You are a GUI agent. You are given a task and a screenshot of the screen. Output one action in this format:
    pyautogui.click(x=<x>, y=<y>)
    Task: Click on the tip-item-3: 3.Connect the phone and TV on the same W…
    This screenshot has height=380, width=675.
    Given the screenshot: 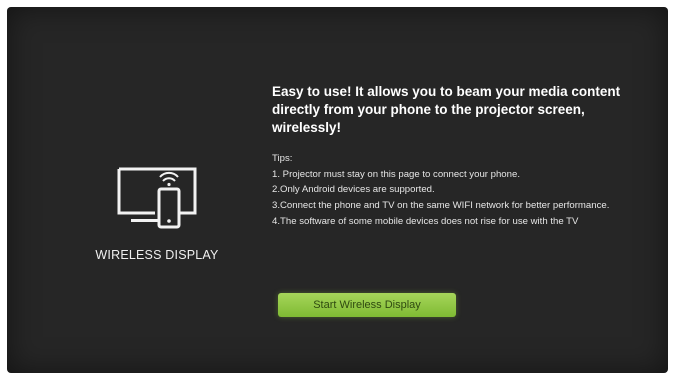 What is the action you would take?
    pyautogui.click(x=441, y=206)
    